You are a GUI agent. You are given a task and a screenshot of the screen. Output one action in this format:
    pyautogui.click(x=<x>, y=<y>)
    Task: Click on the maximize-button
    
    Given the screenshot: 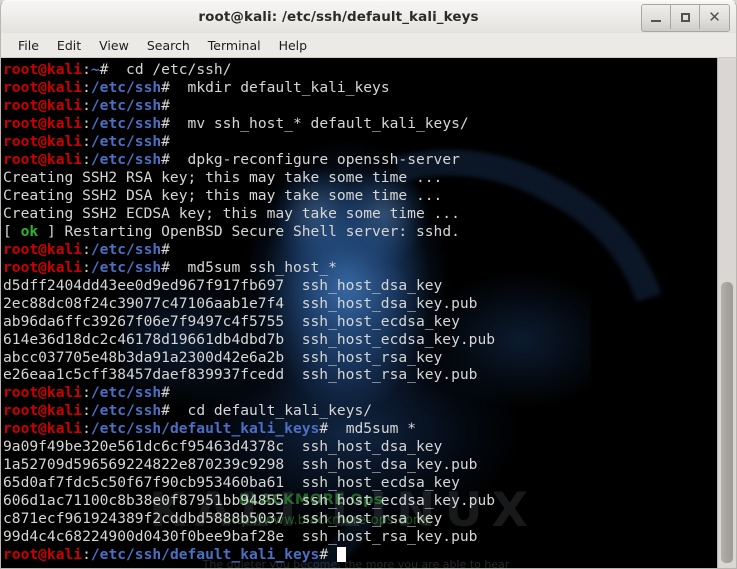 What is the action you would take?
    pyautogui.click(x=685, y=17)
    